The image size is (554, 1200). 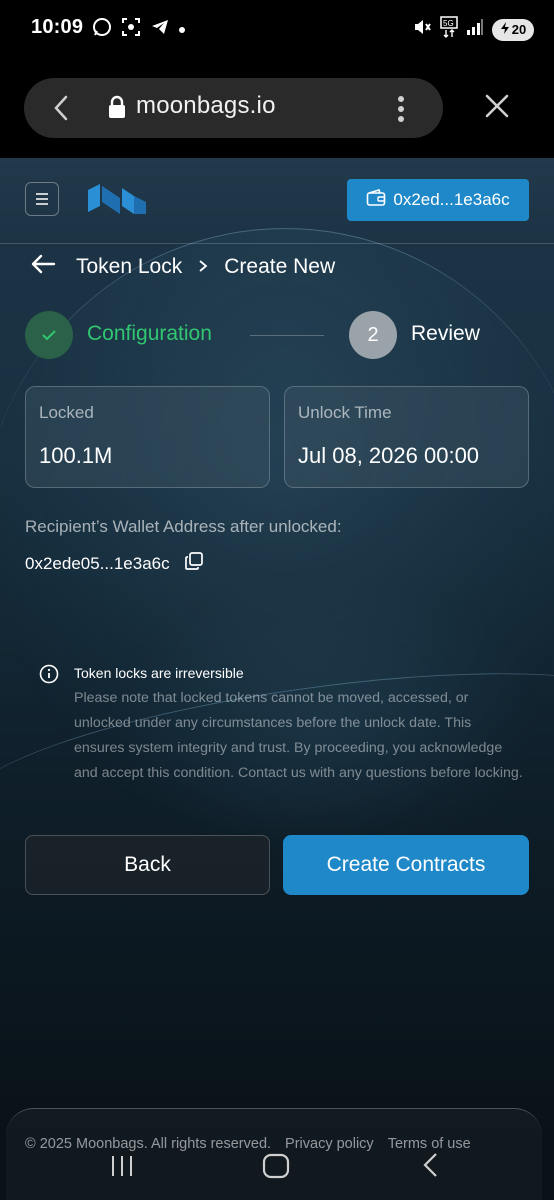 I want to click on address-bar: moonbags.io, so click(x=233, y=108).